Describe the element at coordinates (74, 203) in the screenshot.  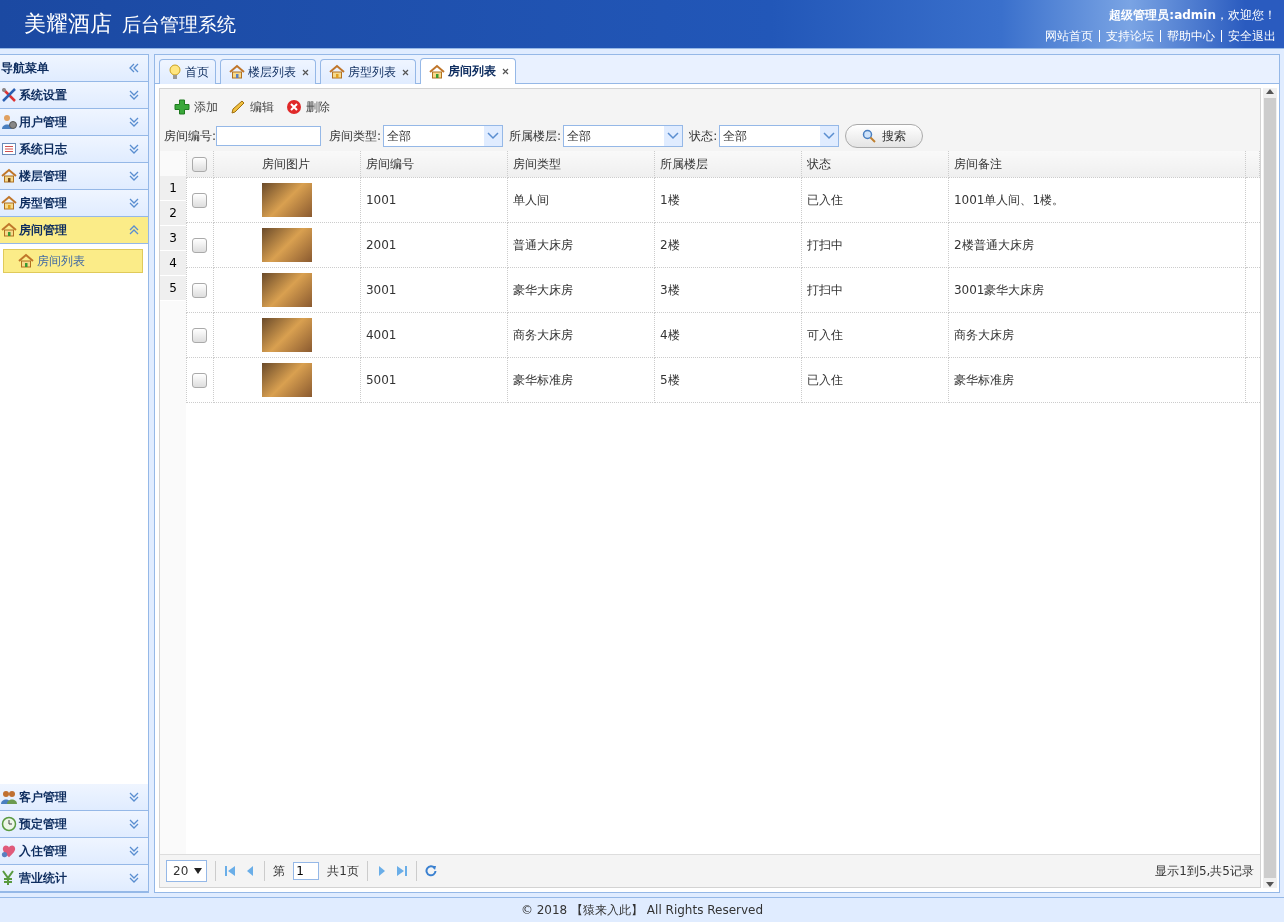
I see `menu-group: 房型管理` at that location.